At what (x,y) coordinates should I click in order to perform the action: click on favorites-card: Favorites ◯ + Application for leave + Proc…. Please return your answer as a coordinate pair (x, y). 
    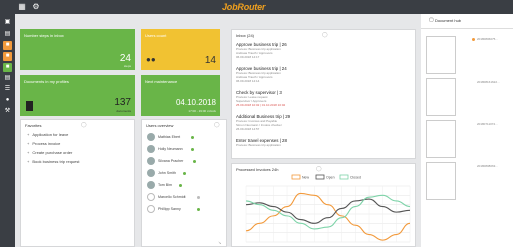
    Looking at the image, I should click on (77, 183).